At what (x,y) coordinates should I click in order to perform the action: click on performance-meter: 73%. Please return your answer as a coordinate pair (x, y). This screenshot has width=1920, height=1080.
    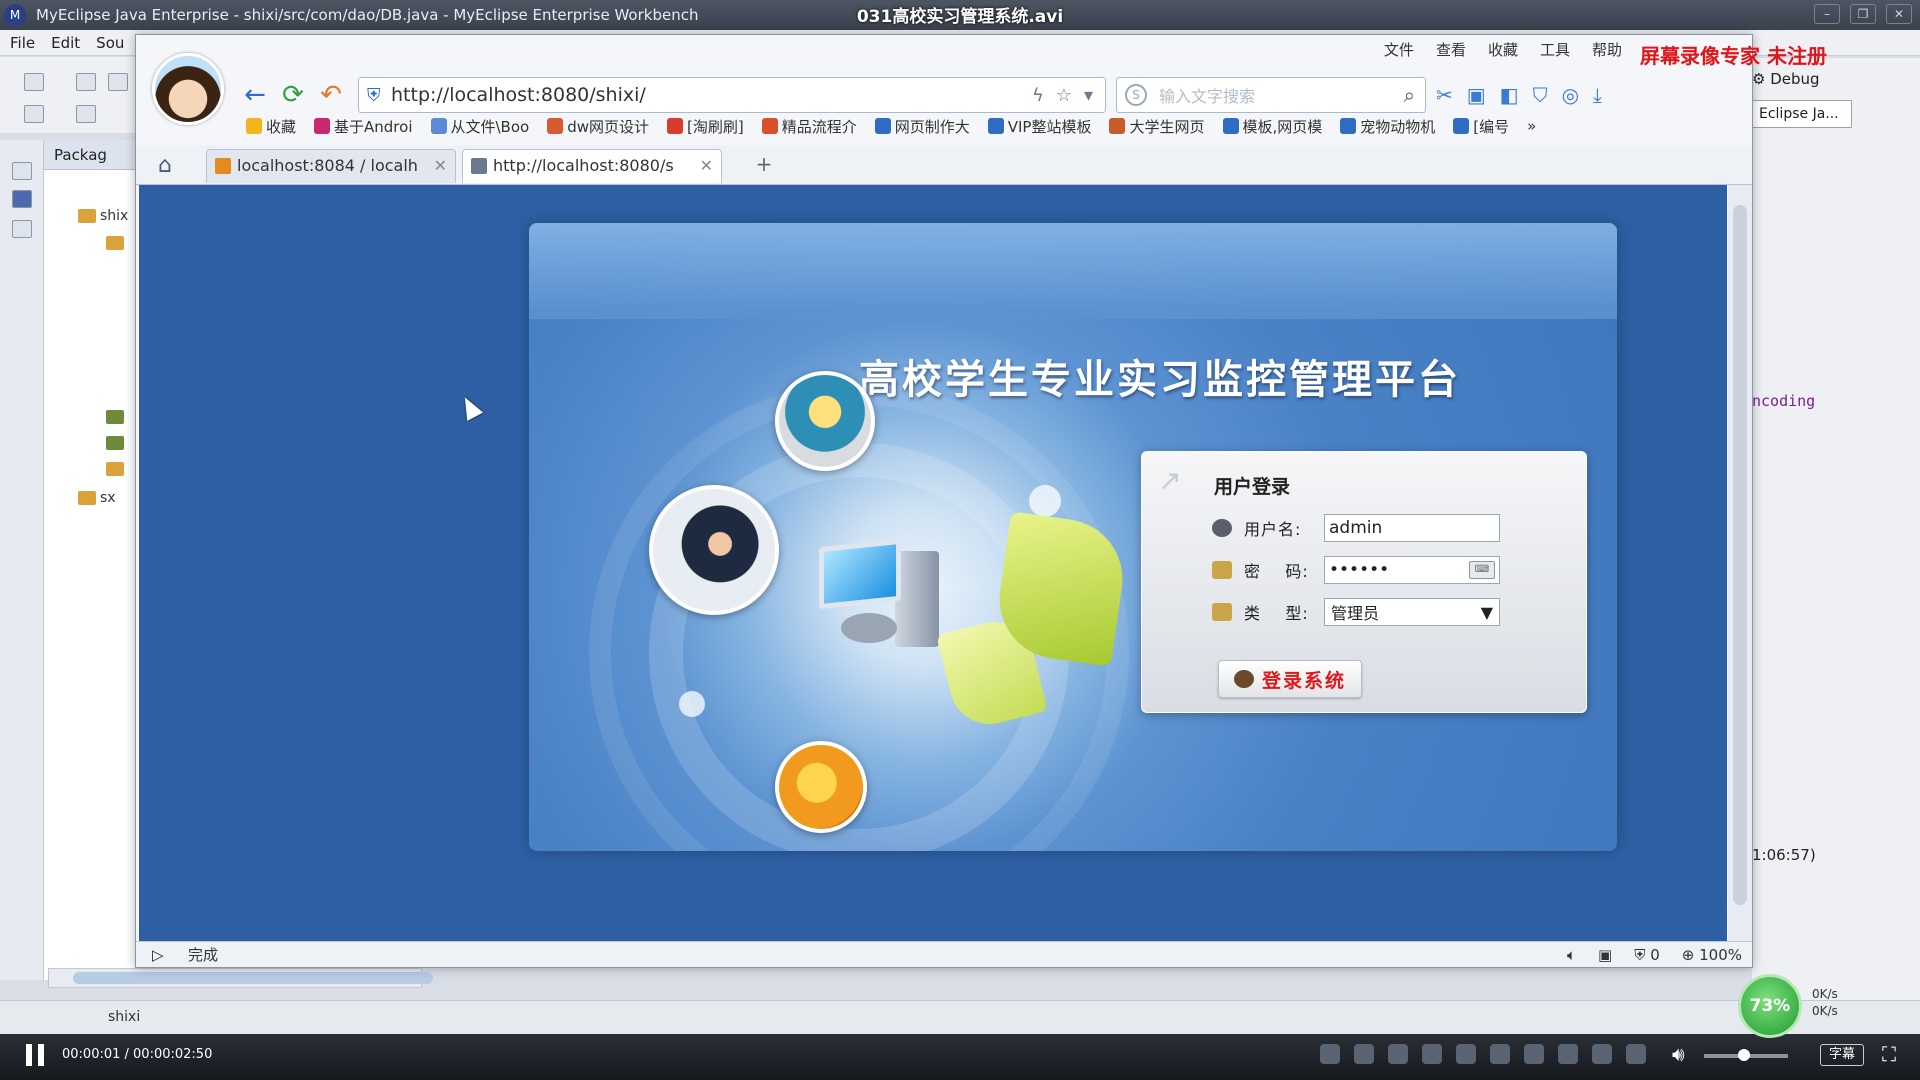
    Looking at the image, I should click on (1770, 1006).